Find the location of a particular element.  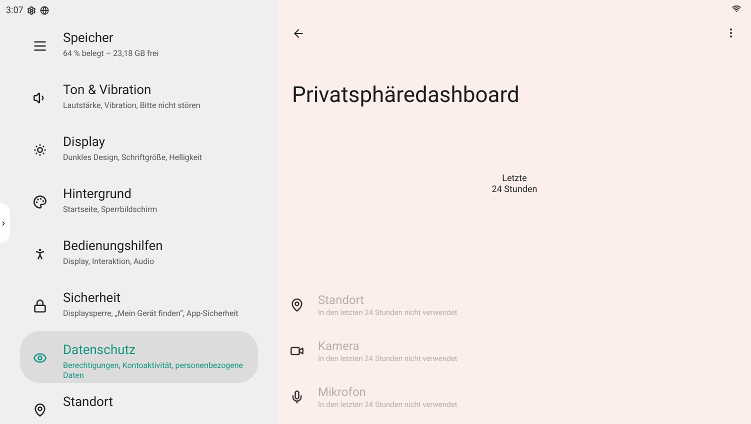

video-camera-icon is located at coordinates (297, 351).